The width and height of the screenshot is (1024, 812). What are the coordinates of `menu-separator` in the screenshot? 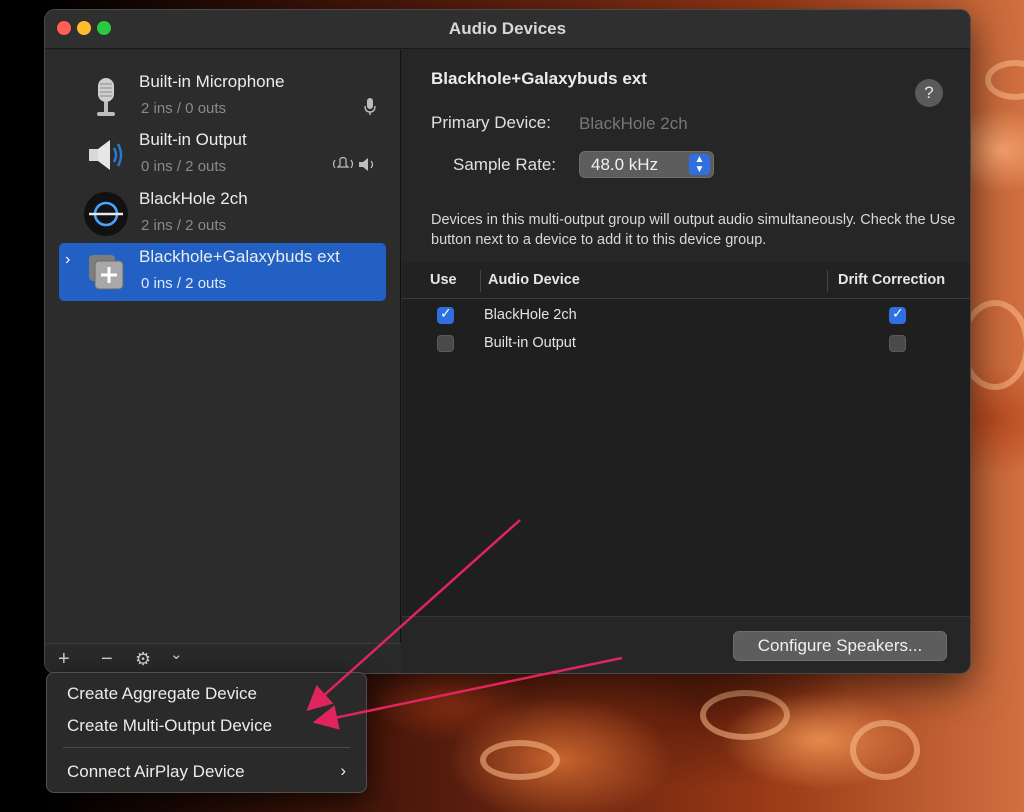 It's located at (206, 747).